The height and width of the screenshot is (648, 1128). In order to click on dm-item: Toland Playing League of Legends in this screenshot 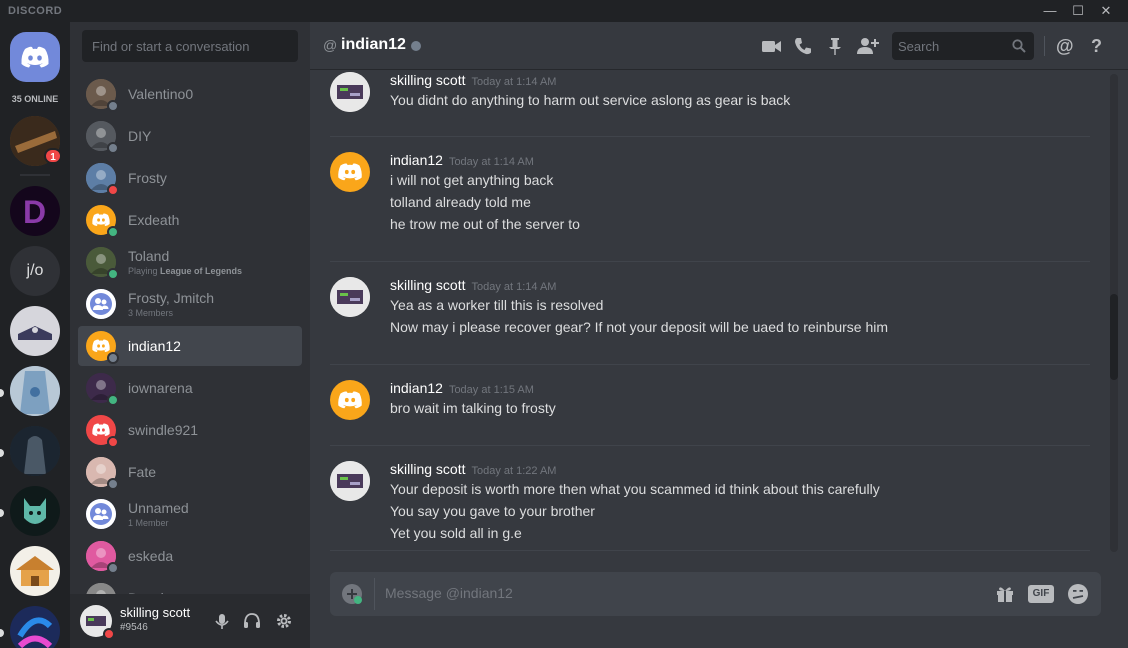, I will do `click(190, 262)`.